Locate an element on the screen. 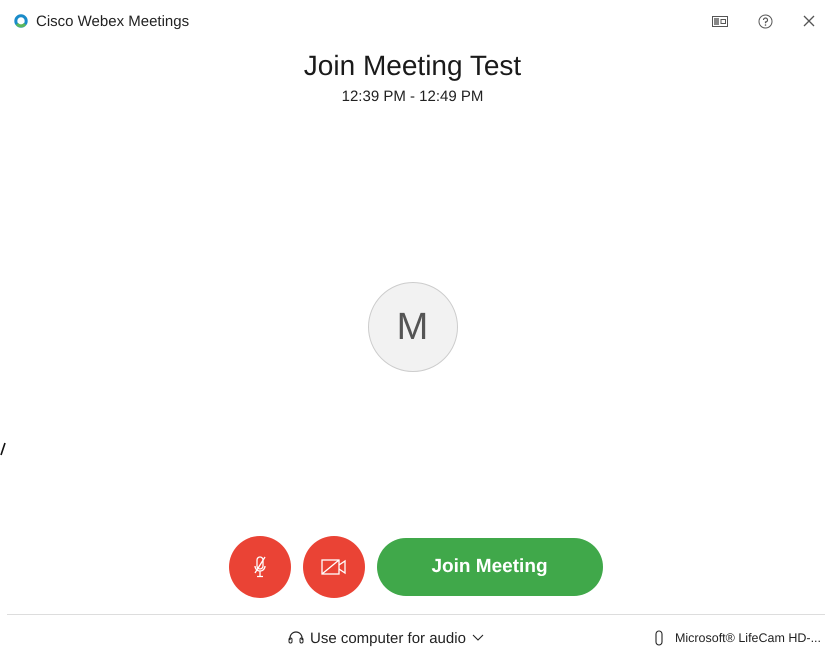 The width and height of the screenshot is (825, 653). avatar: M is located at coordinates (413, 327).